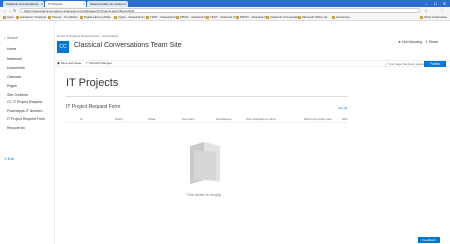 The image size is (450, 244). Describe the element at coordinates (224, 119) in the screenshot. I see `column-header: Due Manager` at that location.